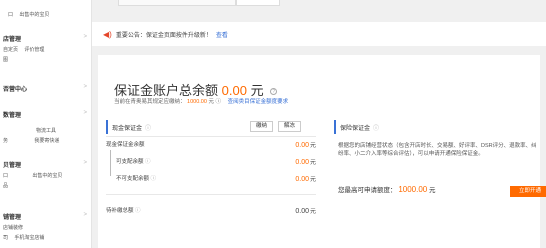 The height and width of the screenshot is (248, 546). Describe the element at coordinates (211, 161) in the screenshot. I see `available-balance-row: 可支配余额 ⓘ 0.00元` at that location.